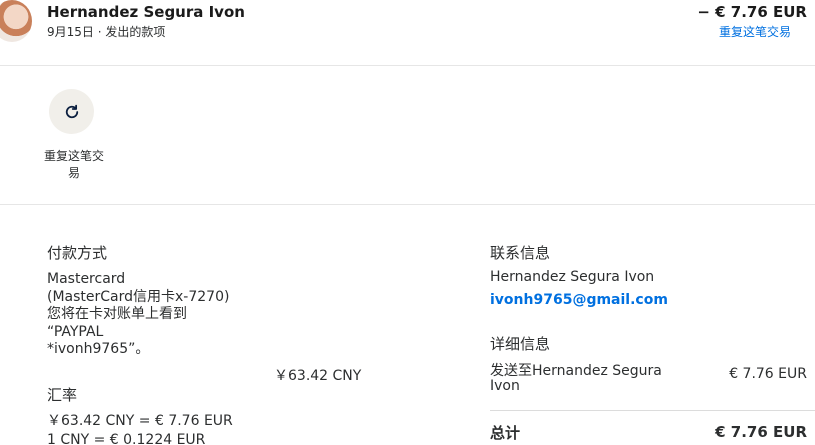 Image resolution: width=815 pixels, height=445 pixels. What do you see at coordinates (73, 173) in the screenshot?
I see `repeat-label-line: 易` at bounding box center [73, 173].